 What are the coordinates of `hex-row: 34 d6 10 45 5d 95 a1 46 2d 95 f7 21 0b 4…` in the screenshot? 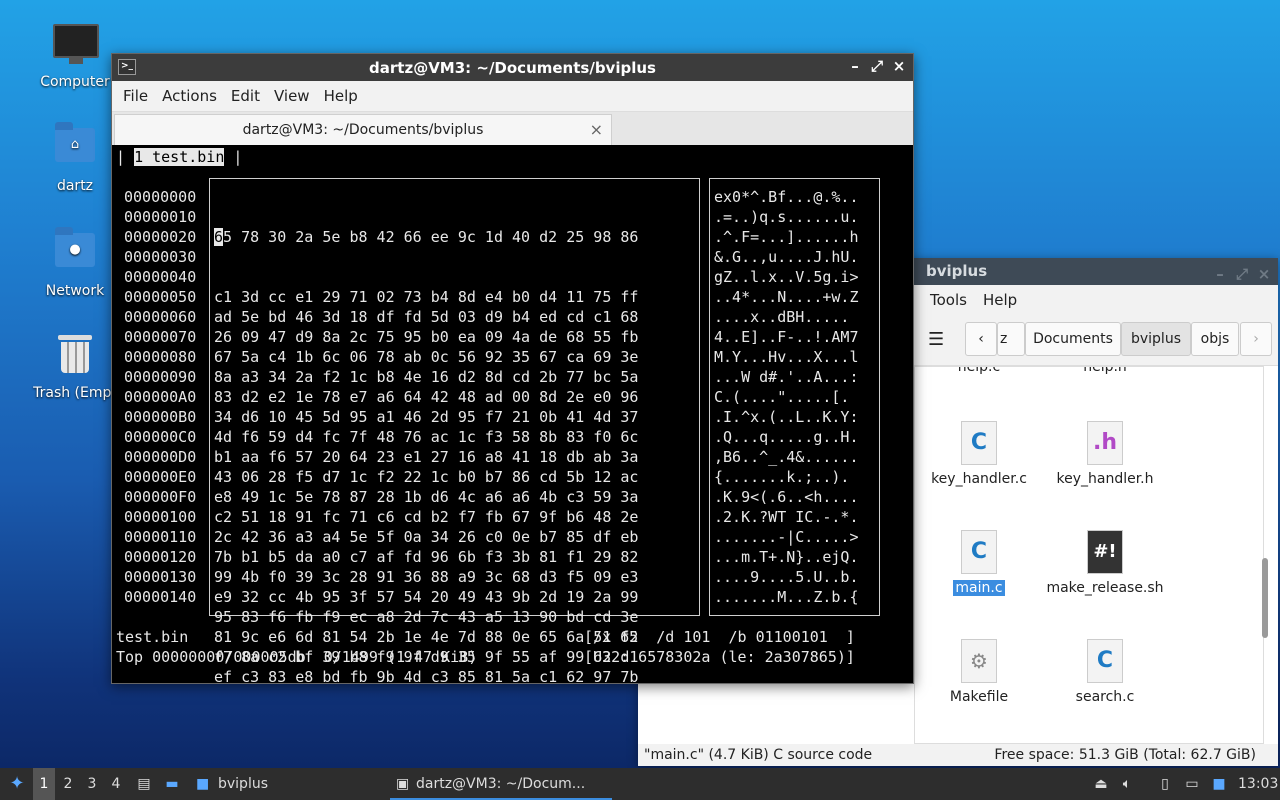 It's located at (426, 417).